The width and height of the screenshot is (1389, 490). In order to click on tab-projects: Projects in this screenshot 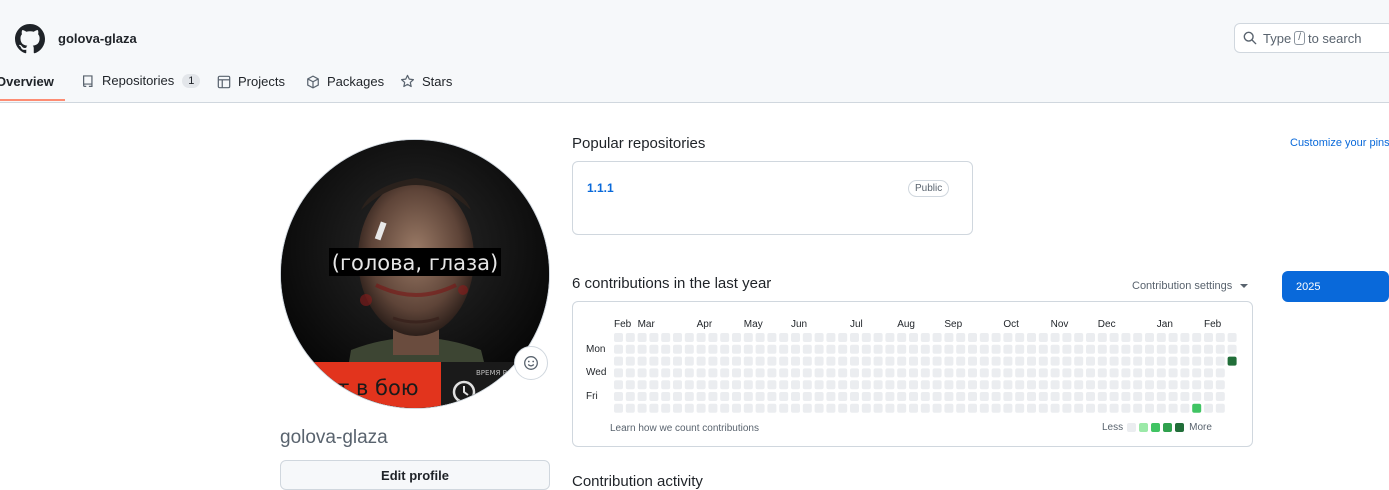, I will do `click(251, 81)`.